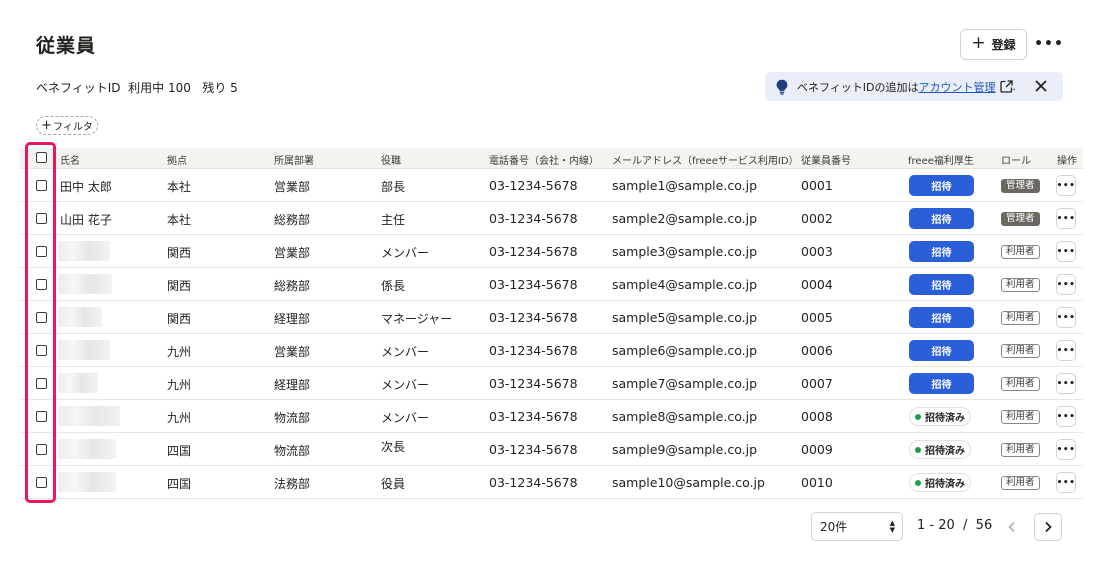 The image size is (1101, 571). I want to click on close-icon, so click(1041, 86).